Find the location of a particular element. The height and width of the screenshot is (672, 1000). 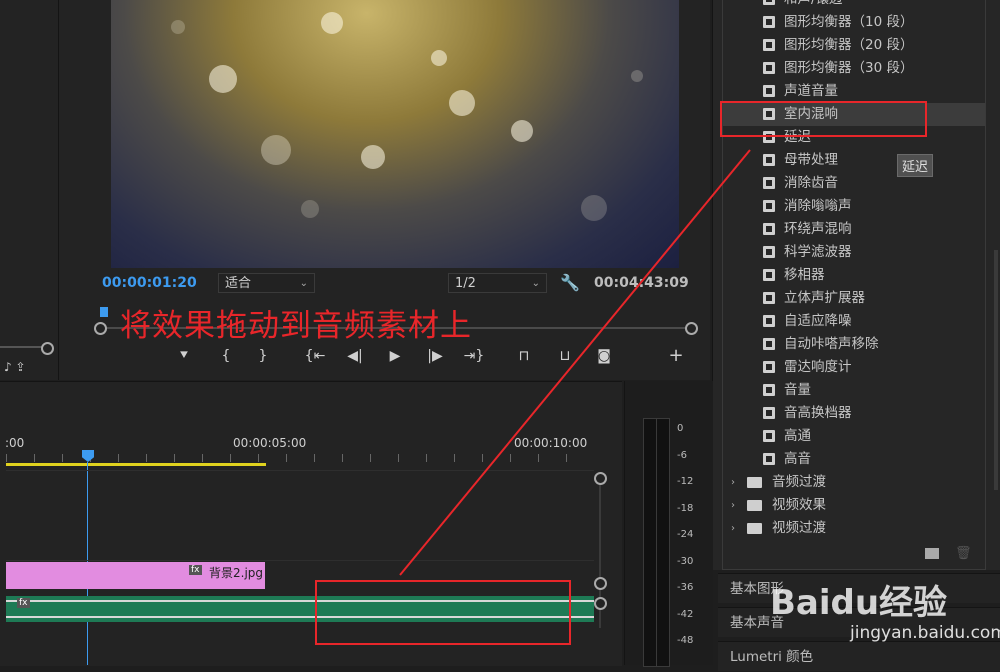

watermark-logo: Baidu经验 is located at coordinates (859, 603).